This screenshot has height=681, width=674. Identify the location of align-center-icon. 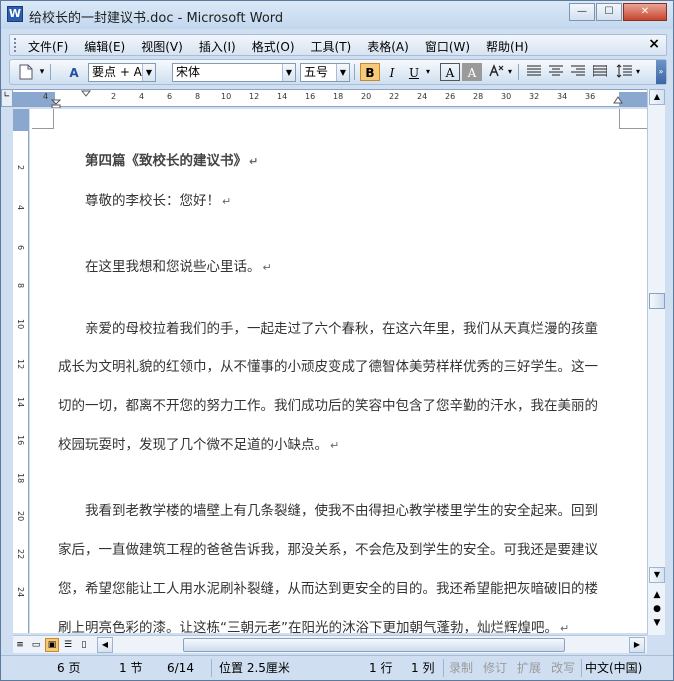
(556, 72).